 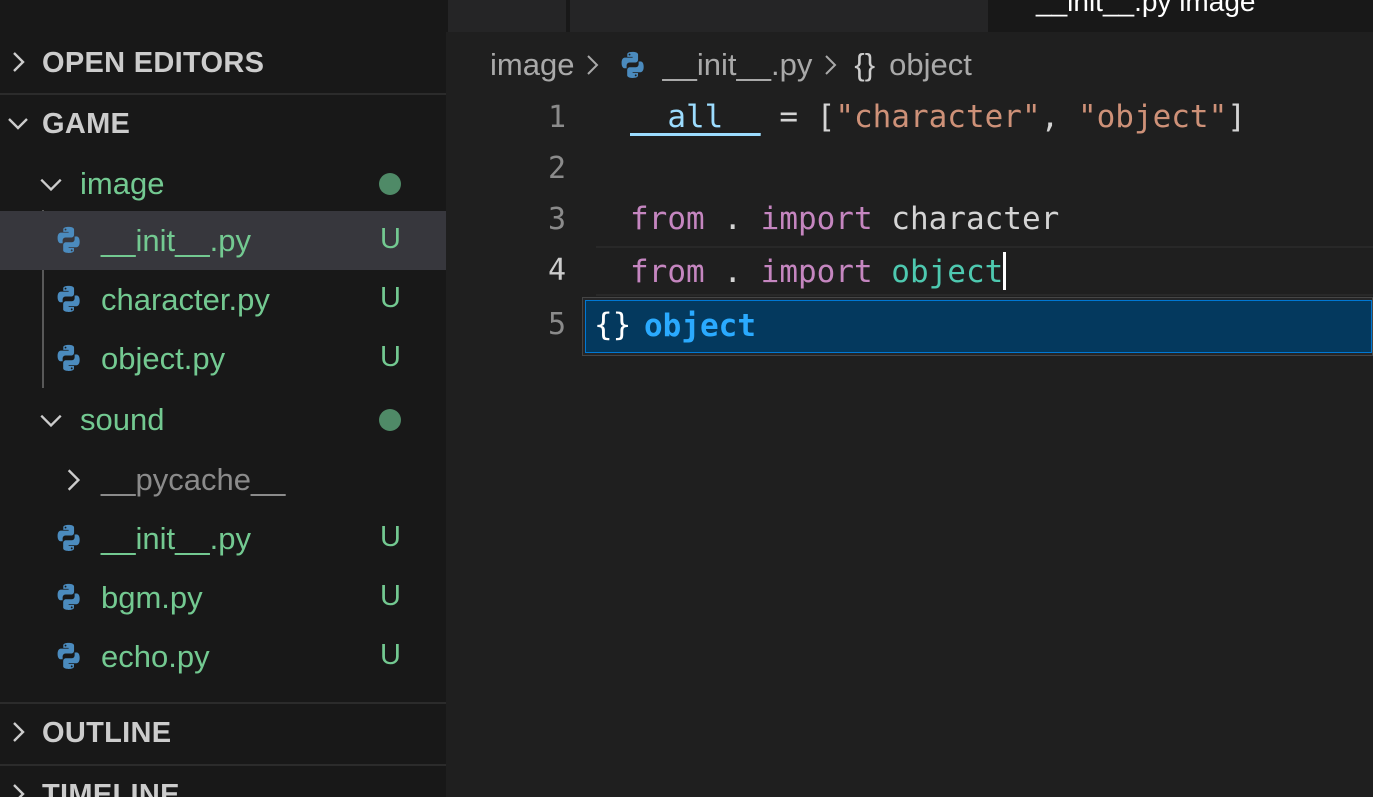 I want to click on tree-file-init-image: __init__.py U, so click(x=223, y=240).